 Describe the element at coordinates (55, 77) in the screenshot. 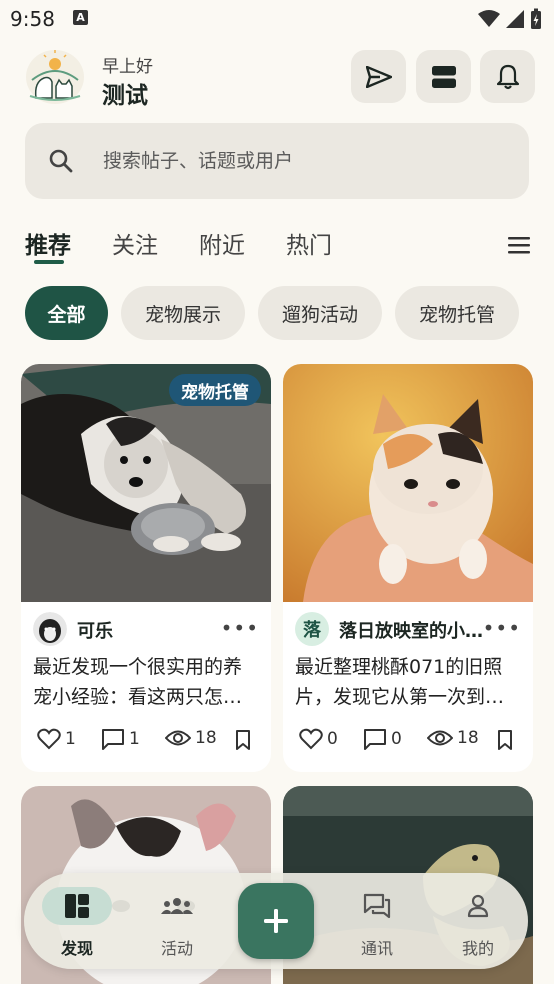

I see `app-logo` at that location.